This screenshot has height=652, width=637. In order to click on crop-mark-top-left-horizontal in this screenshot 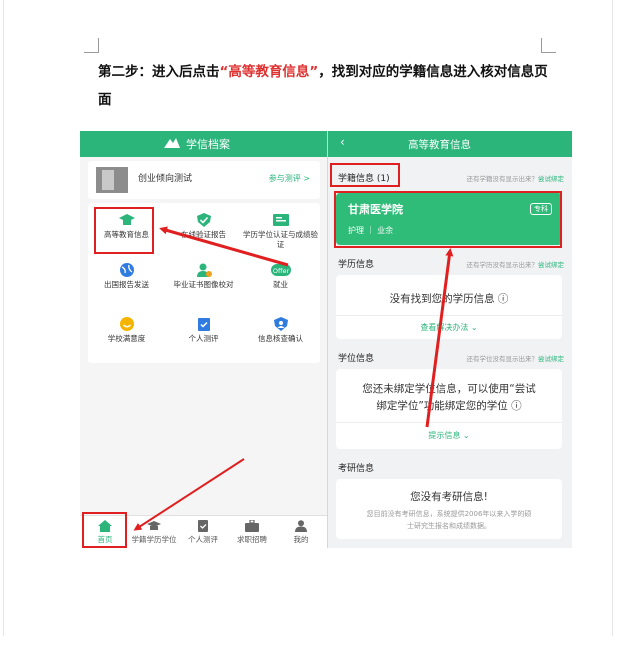, I will do `click(91, 52)`.